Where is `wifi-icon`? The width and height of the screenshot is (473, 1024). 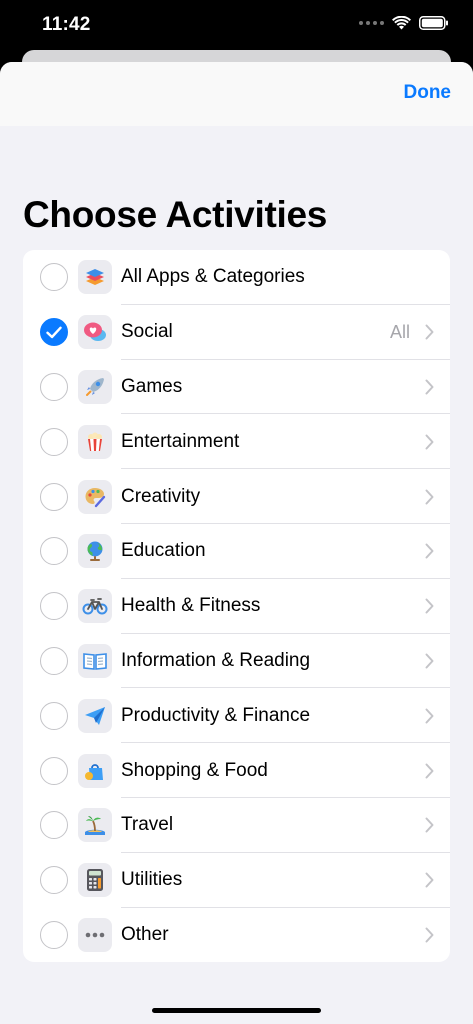 wifi-icon is located at coordinates (401, 23).